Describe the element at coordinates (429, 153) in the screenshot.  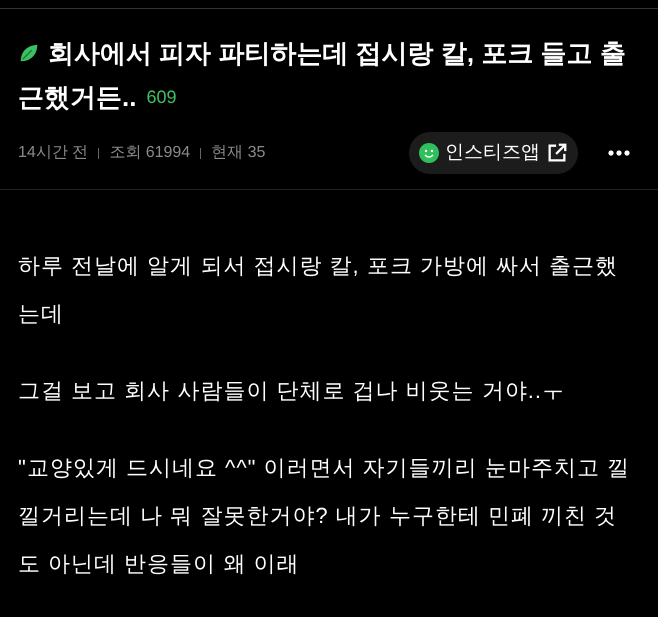
I see `smiley-icon` at that location.